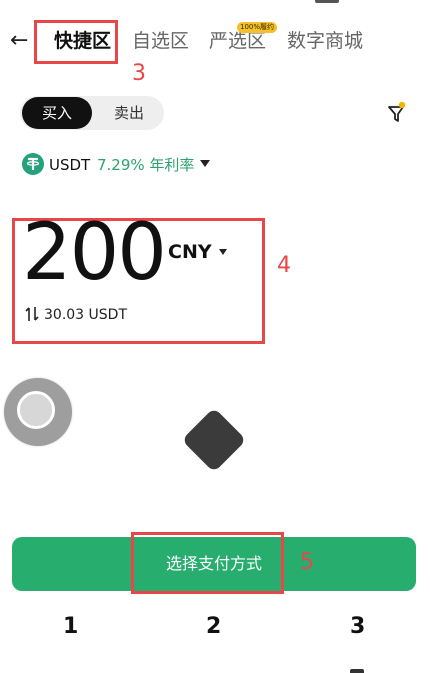 The height and width of the screenshot is (673, 430). I want to click on tab-watchlist-zone: 自选区, so click(160, 41).